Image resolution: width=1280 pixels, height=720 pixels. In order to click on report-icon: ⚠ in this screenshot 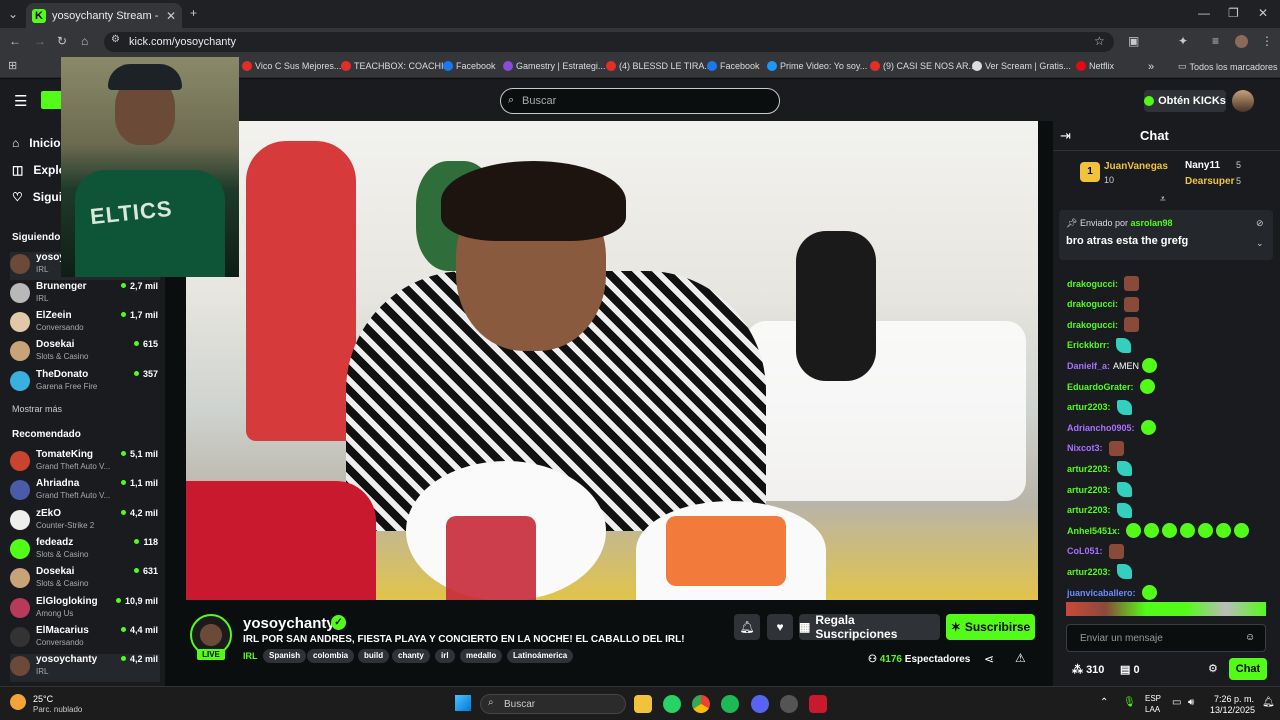, I will do `click(1020, 658)`.